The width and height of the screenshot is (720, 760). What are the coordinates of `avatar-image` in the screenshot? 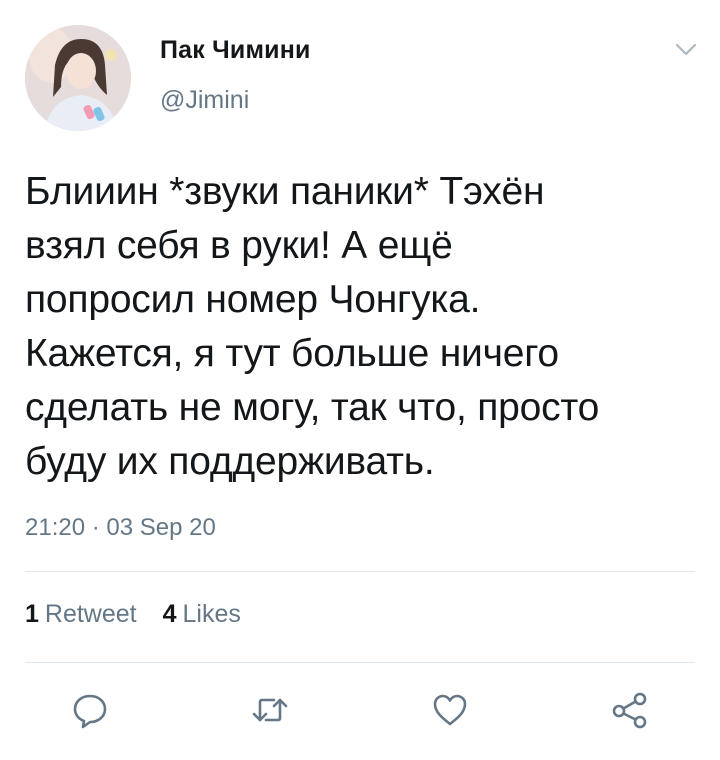 It's located at (78, 78).